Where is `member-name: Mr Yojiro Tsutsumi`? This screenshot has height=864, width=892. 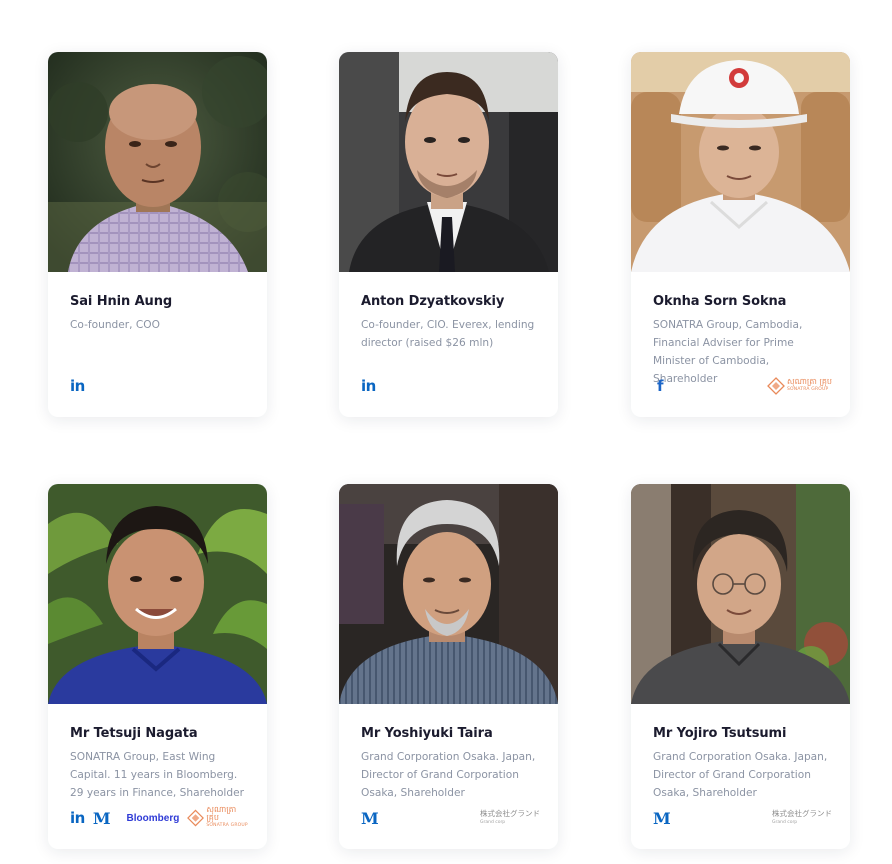
member-name: Mr Yojiro Tsutsumi is located at coordinates (720, 733).